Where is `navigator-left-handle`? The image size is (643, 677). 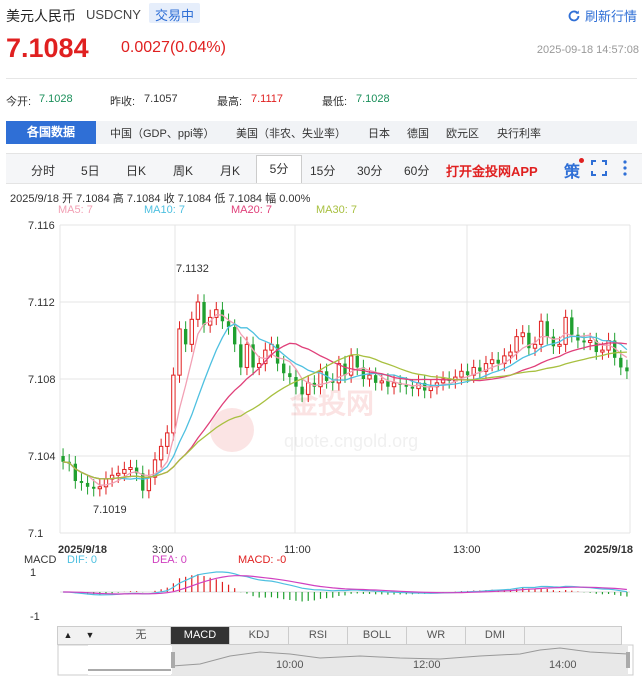
navigator-left-handle is located at coordinates (173, 660).